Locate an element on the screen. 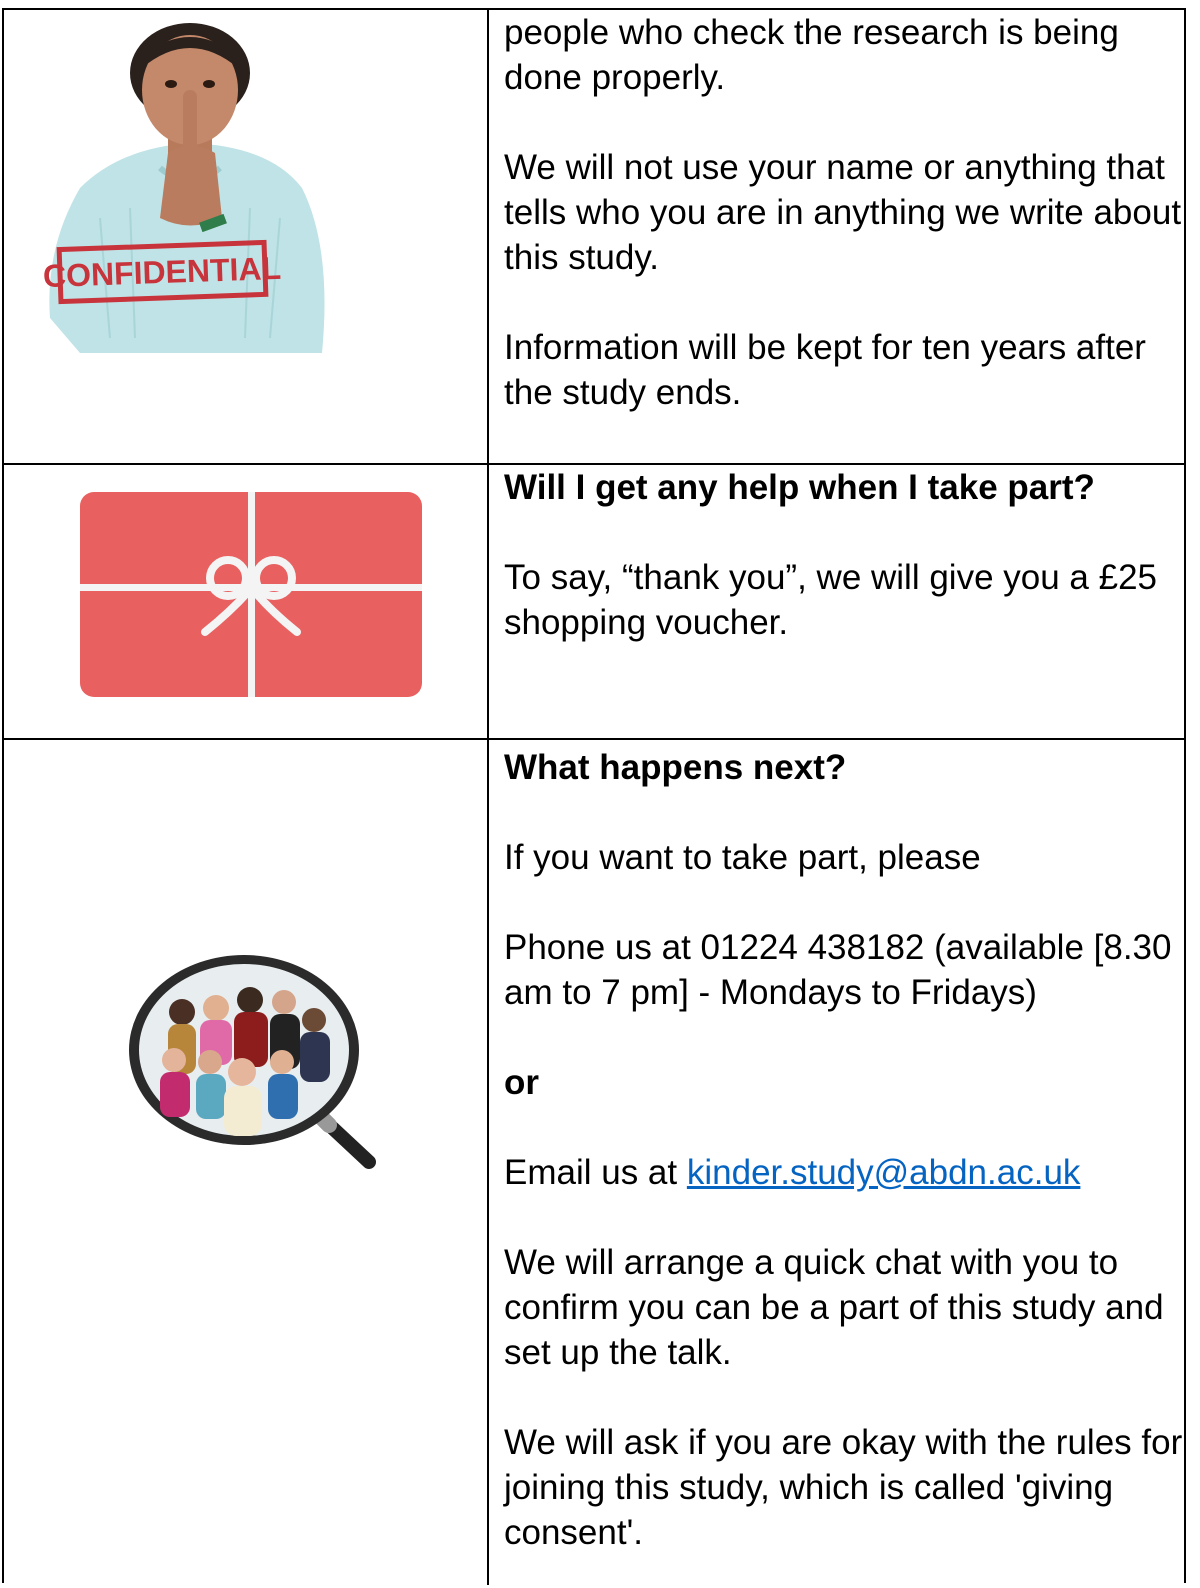  email-prefix: Email us at is located at coordinates (595, 1172).